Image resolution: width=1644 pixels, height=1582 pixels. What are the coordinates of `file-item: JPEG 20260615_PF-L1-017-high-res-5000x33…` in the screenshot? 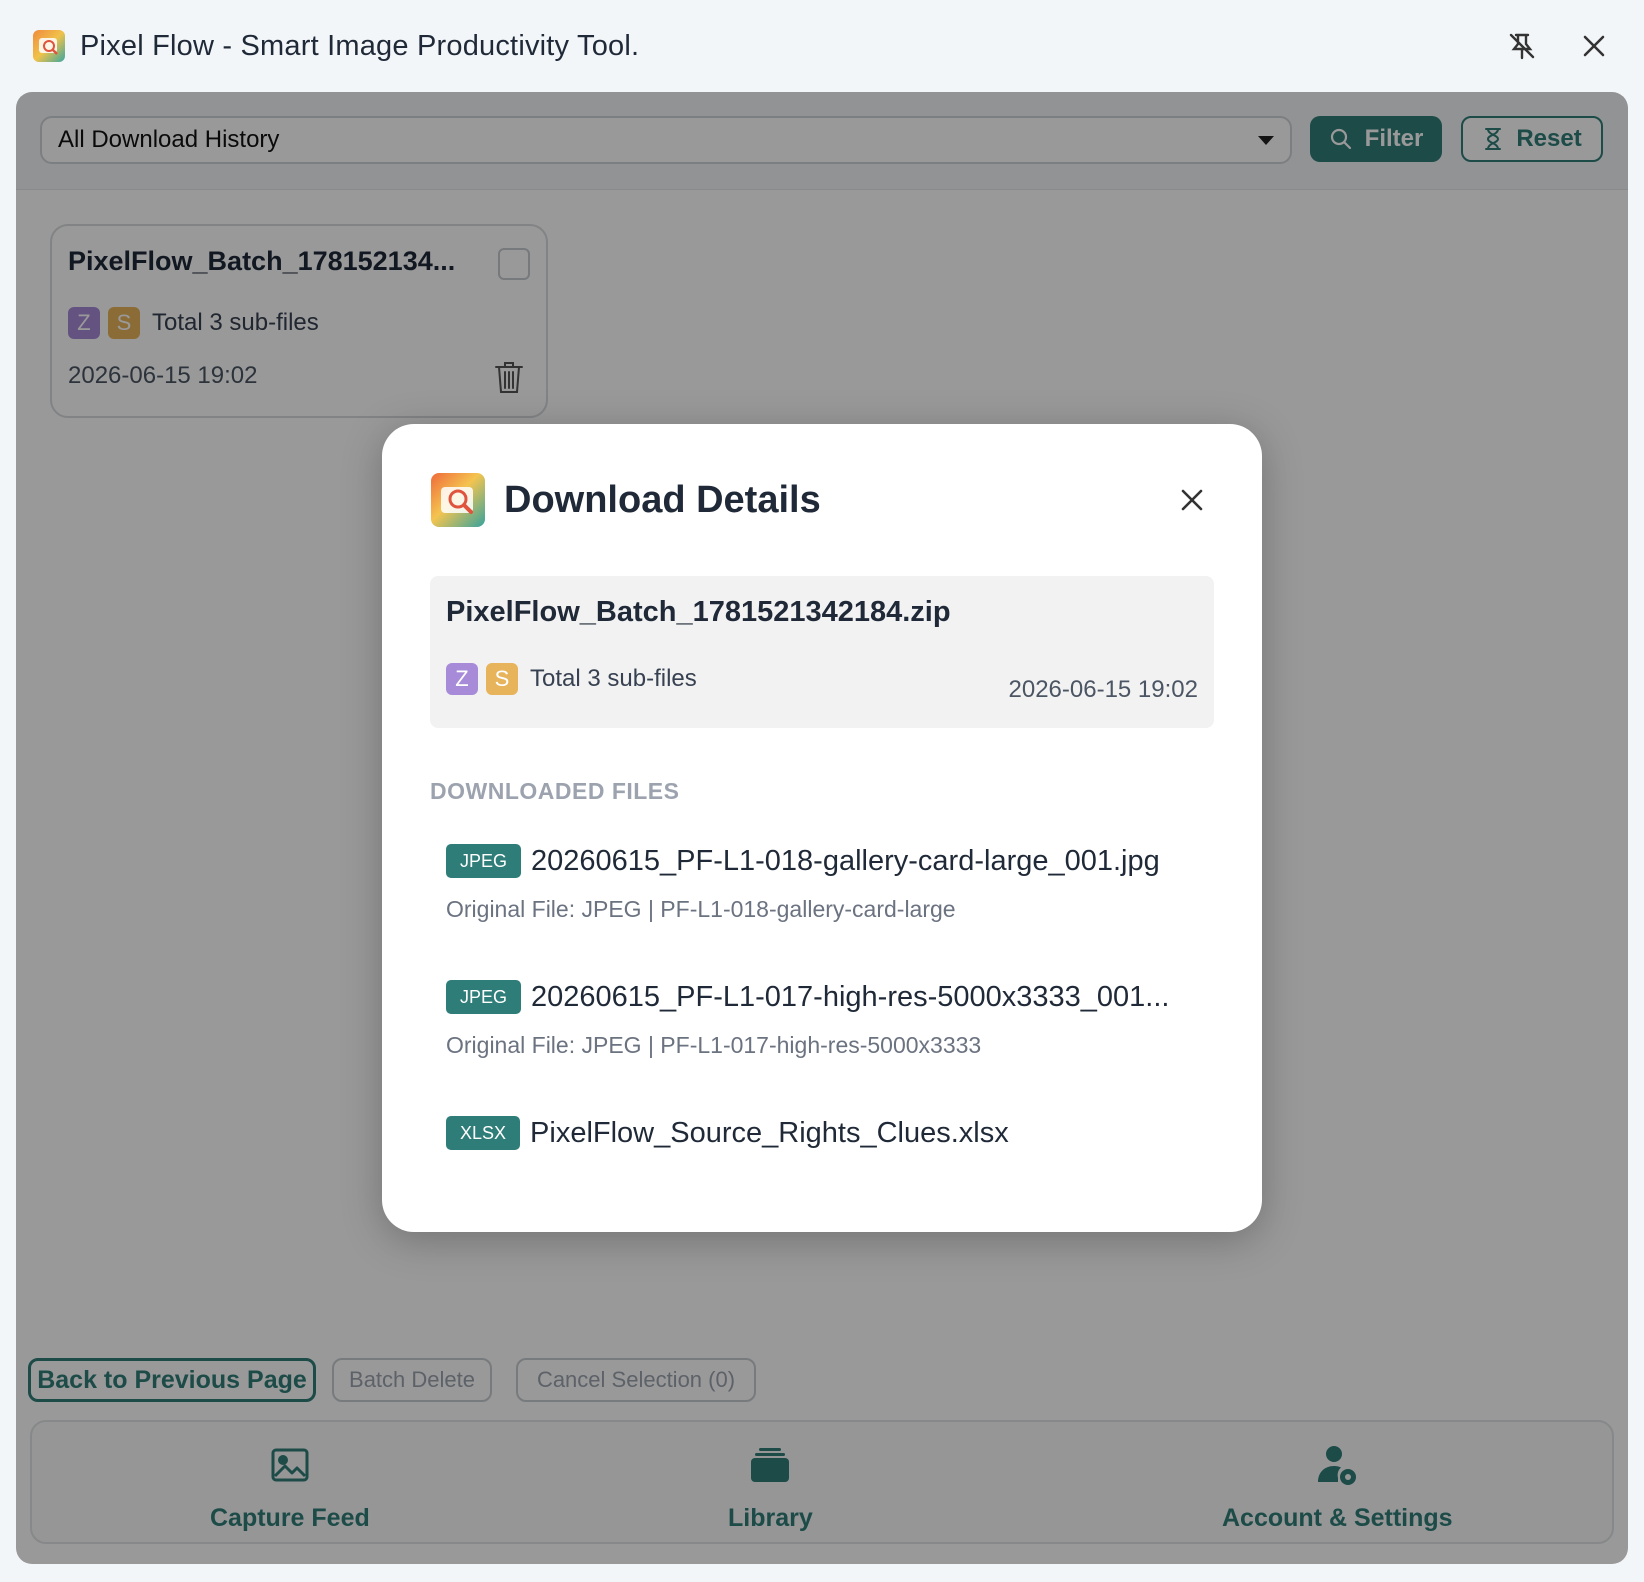 It's located at (836, 1019).